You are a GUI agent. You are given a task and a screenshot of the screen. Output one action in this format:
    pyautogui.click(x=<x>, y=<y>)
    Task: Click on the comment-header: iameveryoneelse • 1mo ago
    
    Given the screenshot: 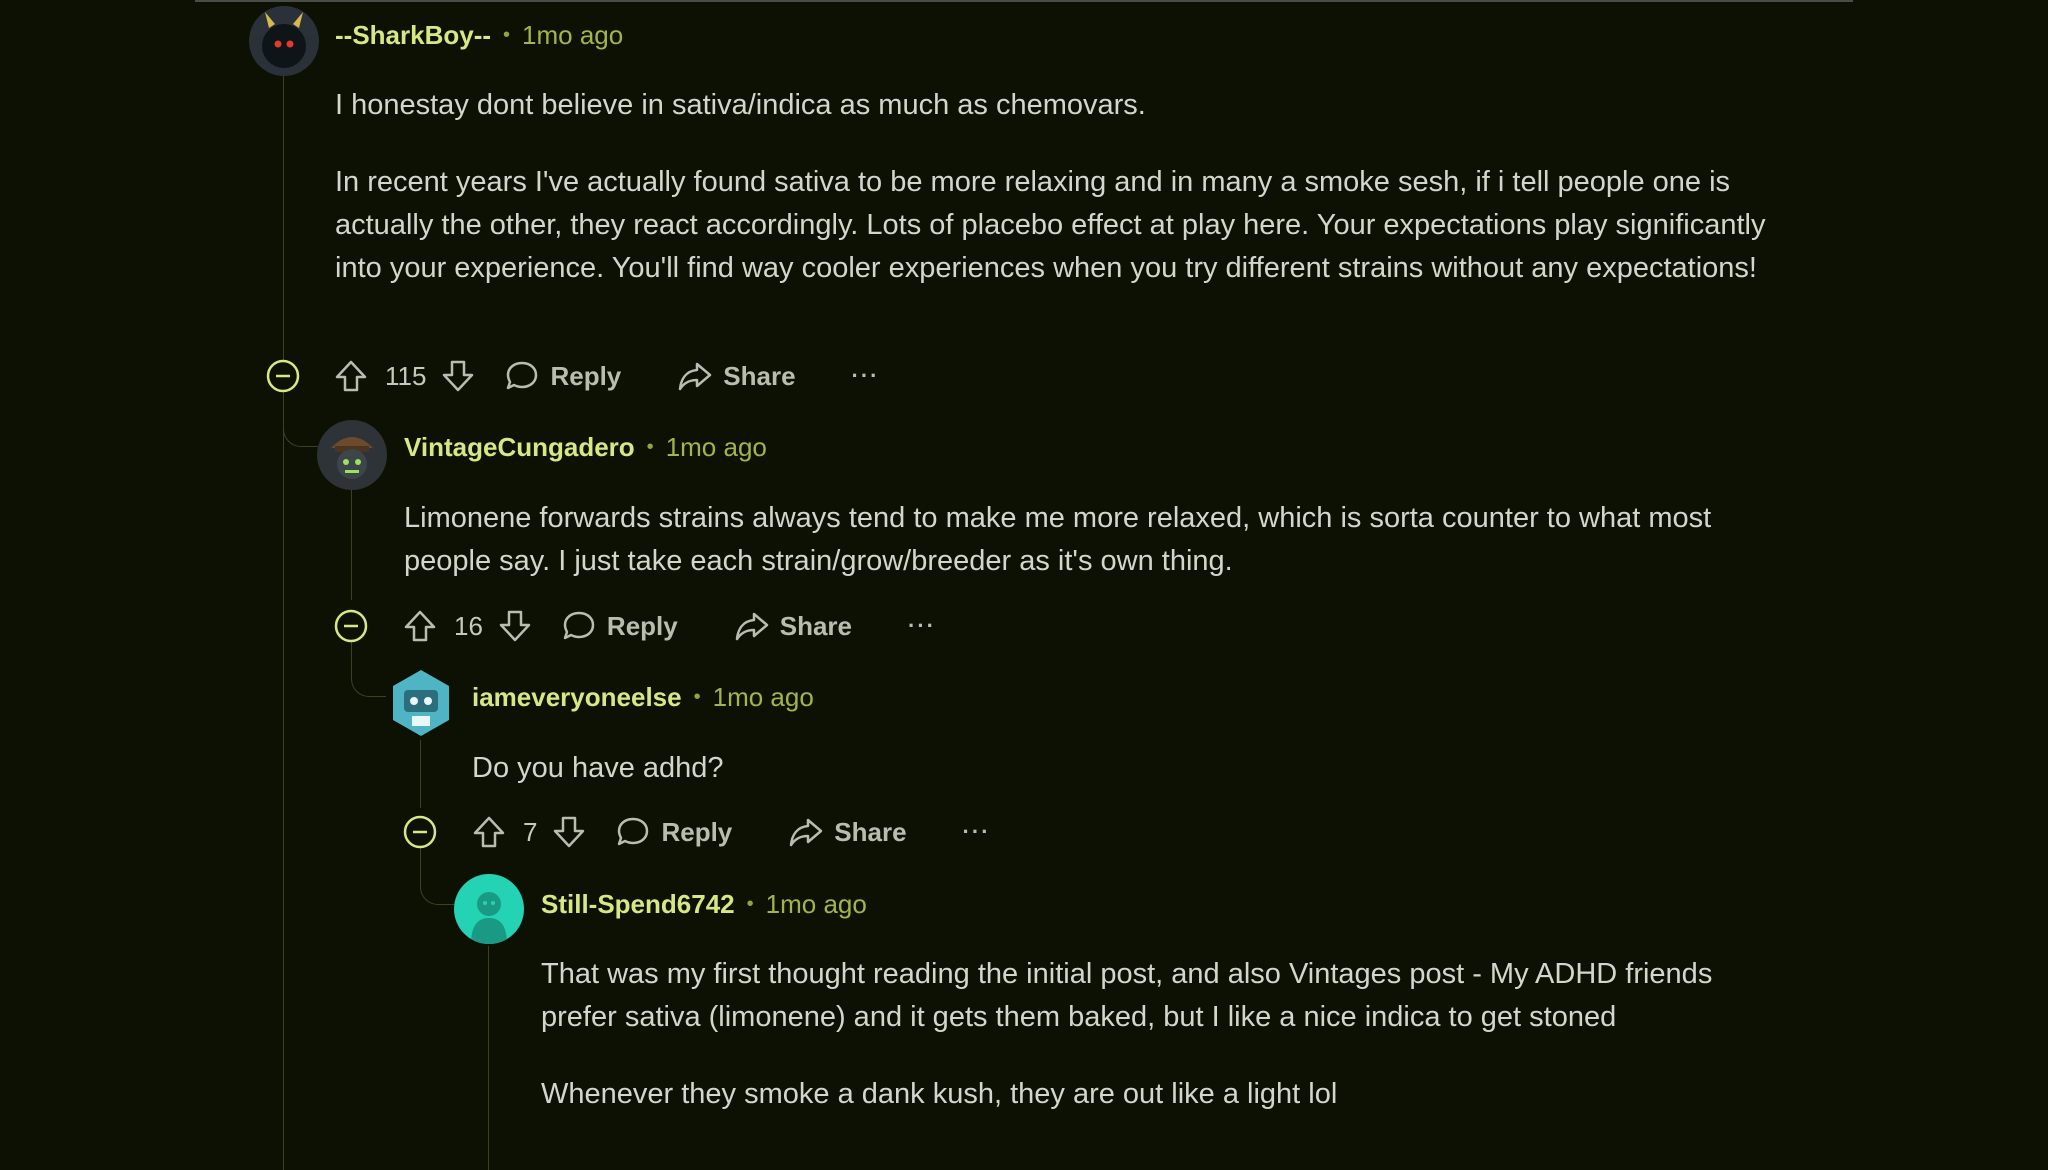 What is the action you would take?
    pyautogui.click(x=643, y=697)
    